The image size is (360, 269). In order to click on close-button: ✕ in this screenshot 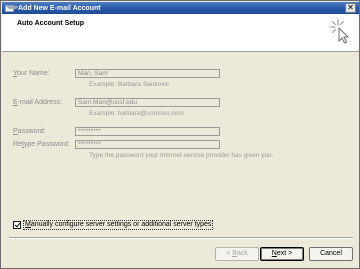, I will do `click(350, 8)`.